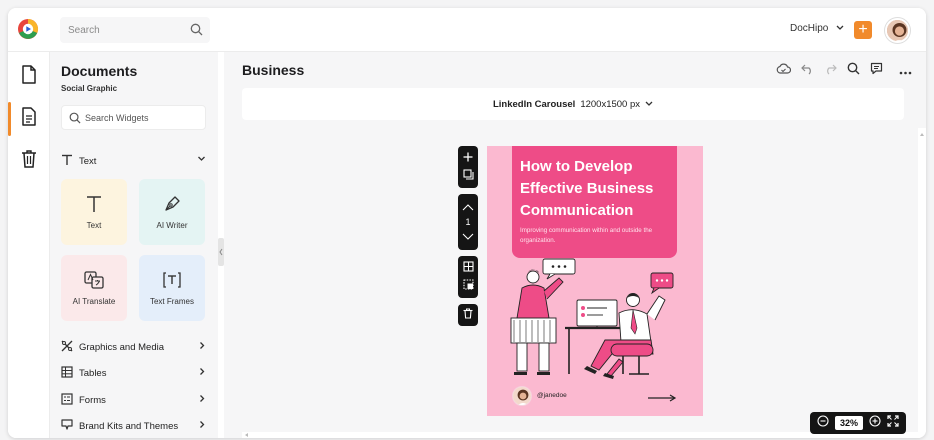 The height and width of the screenshot is (440, 934). I want to click on account-name: DocHipo, so click(809, 28).